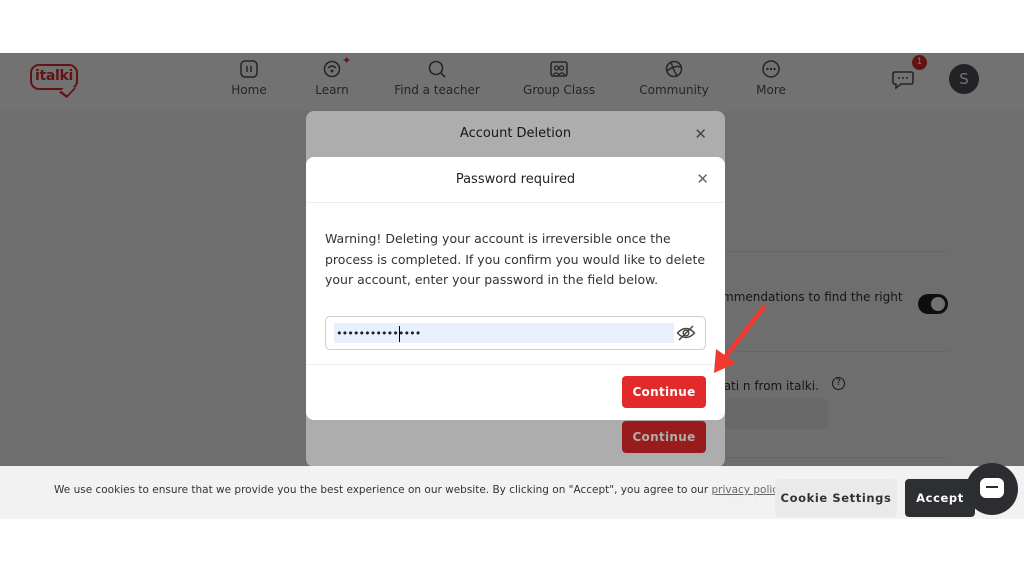 This screenshot has width=1024, height=576. I want to click on eye-slash-icon, so click(686, 333).